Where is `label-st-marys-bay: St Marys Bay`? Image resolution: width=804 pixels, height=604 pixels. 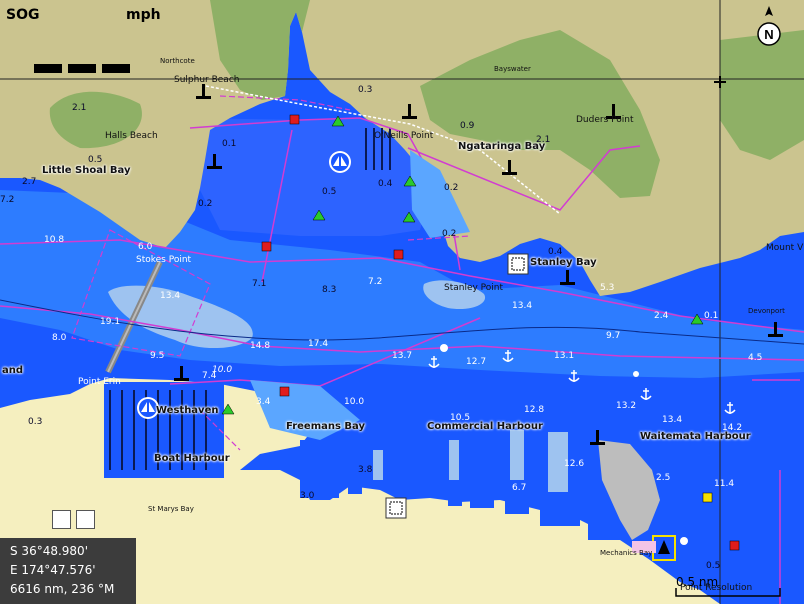 label-st-marys-bay: St Marys Bay is located at coordinates (171, 509).